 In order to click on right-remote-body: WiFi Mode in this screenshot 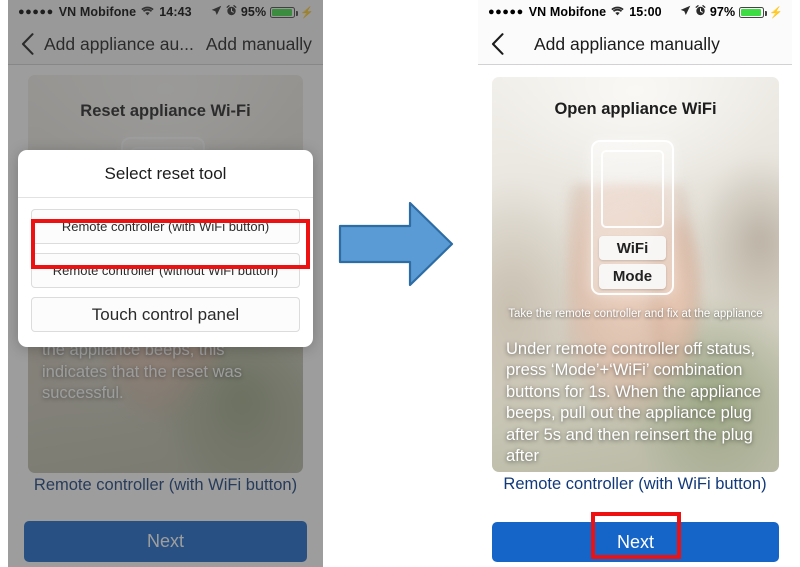, I will do `click(632, 217)`.